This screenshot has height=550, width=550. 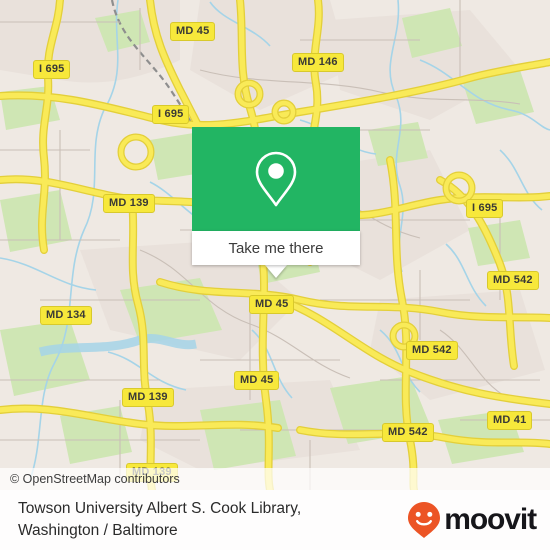 I want to click on popup-pointer-tail, so click(x=276, y=271).